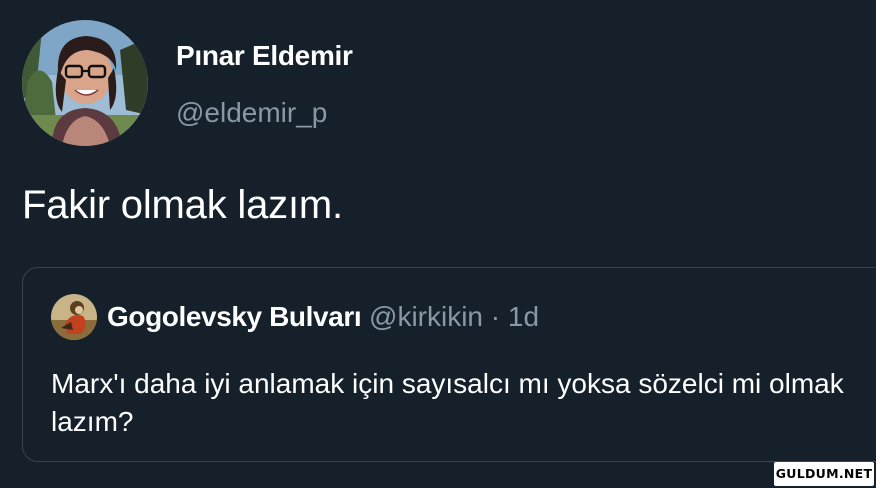  What do you see at coordinates (426, 316) in the screenshot?
I see `quoted-author-handle: @kirkikin` at bounding box center [426, 316].